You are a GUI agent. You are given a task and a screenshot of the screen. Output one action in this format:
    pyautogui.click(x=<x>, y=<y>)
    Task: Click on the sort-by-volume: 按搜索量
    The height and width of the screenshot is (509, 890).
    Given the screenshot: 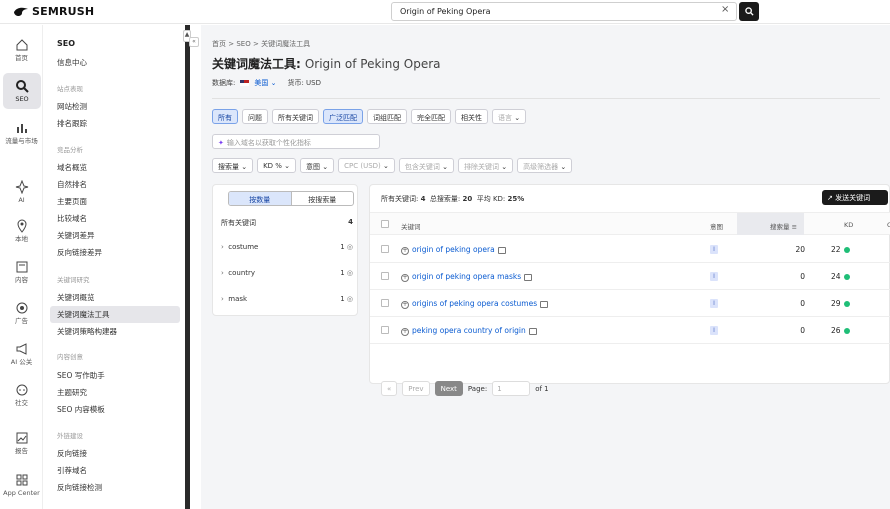 What is the action you would take?
    pyautogui.click(x=323, y=198)
    